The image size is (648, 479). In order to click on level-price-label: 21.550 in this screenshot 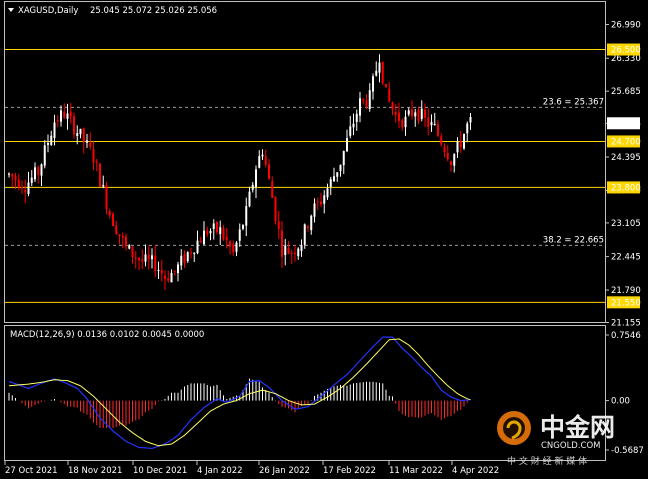, I will do `click(626, 303)`.